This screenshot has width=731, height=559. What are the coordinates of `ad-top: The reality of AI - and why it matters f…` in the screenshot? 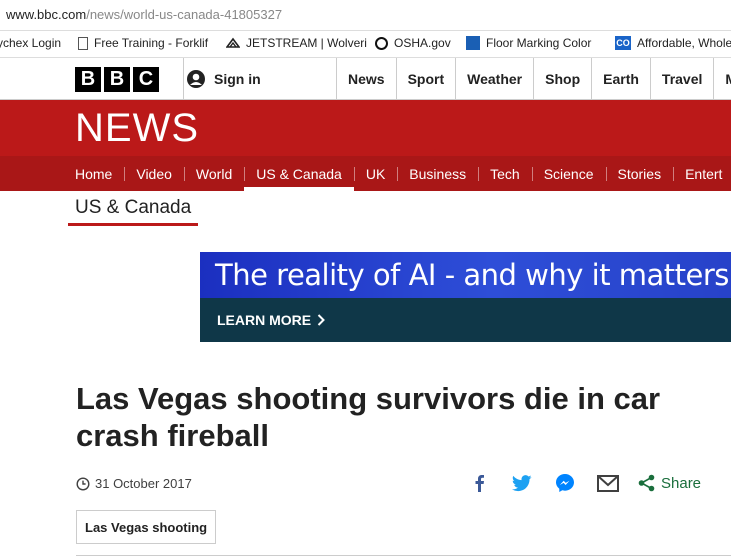 It's located at (465, 275).